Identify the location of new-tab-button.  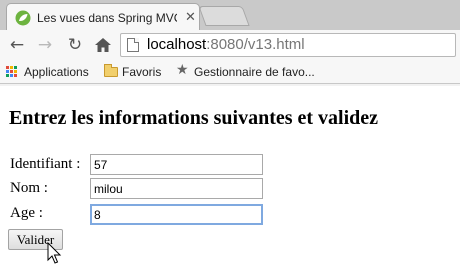
(224, 16).